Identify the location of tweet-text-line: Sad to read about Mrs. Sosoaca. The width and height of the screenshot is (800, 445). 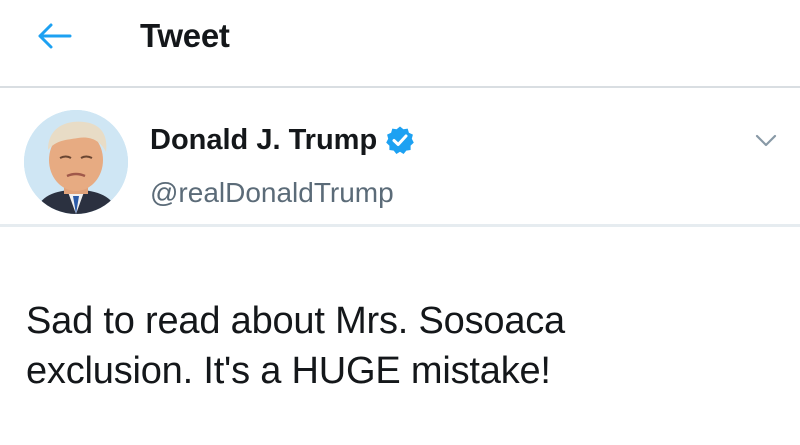
(295, 321).